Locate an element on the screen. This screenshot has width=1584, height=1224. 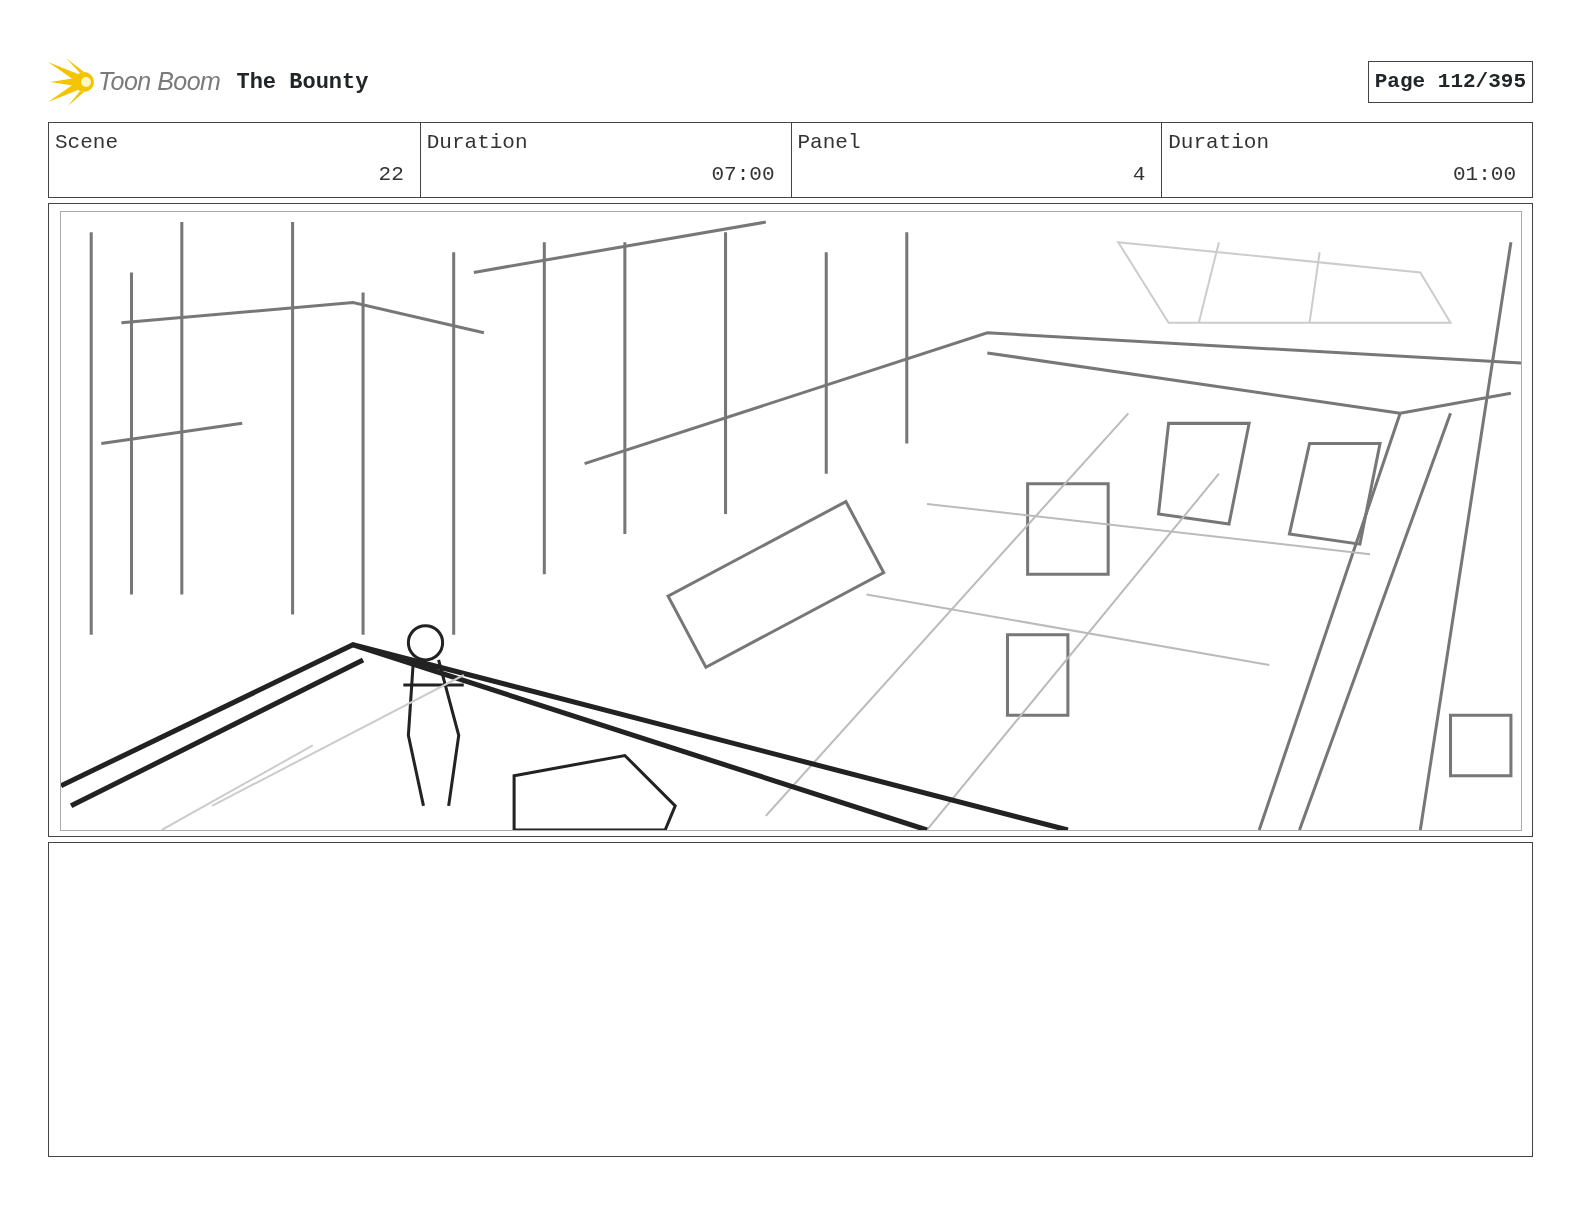
field-value: 01:00 is located at coordinates (1484, 174).